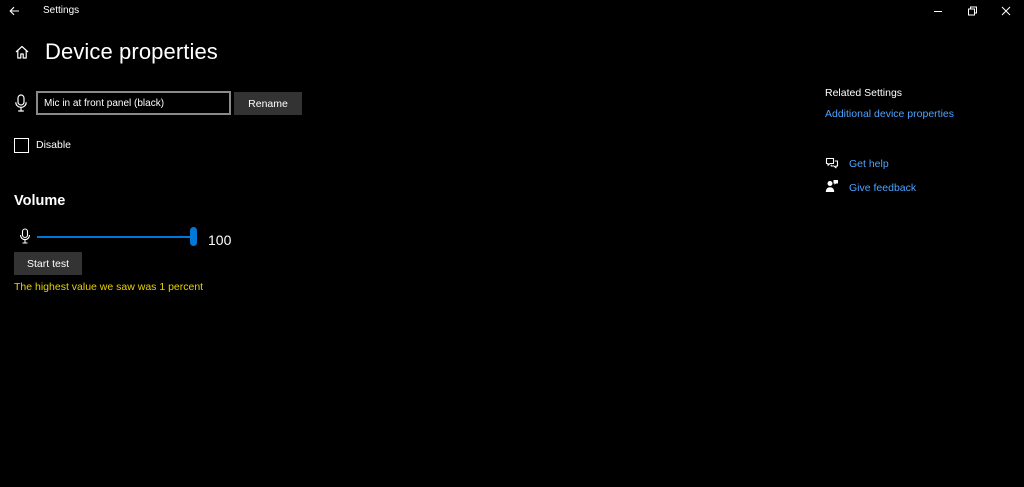  I want to click on related-settings-heading: Related Settings, so click(864, 93).